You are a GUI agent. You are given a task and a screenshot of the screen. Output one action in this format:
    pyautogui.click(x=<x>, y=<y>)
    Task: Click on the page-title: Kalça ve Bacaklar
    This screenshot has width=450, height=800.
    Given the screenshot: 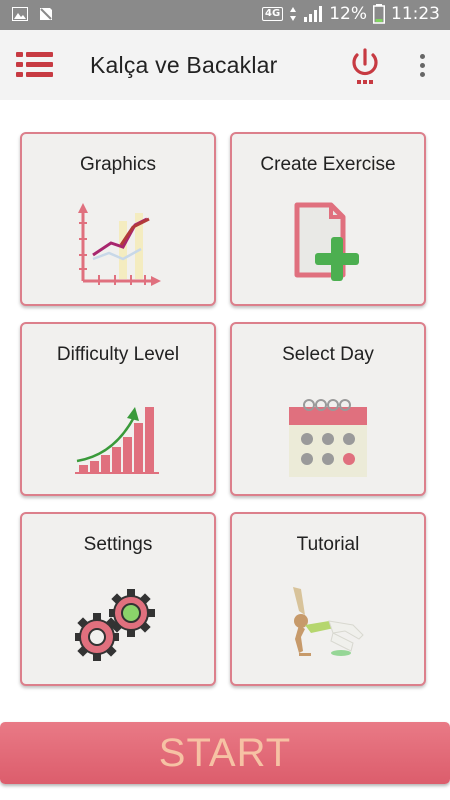 What is the action you would take?
    pyautogui.click(x=184, y=65)
    